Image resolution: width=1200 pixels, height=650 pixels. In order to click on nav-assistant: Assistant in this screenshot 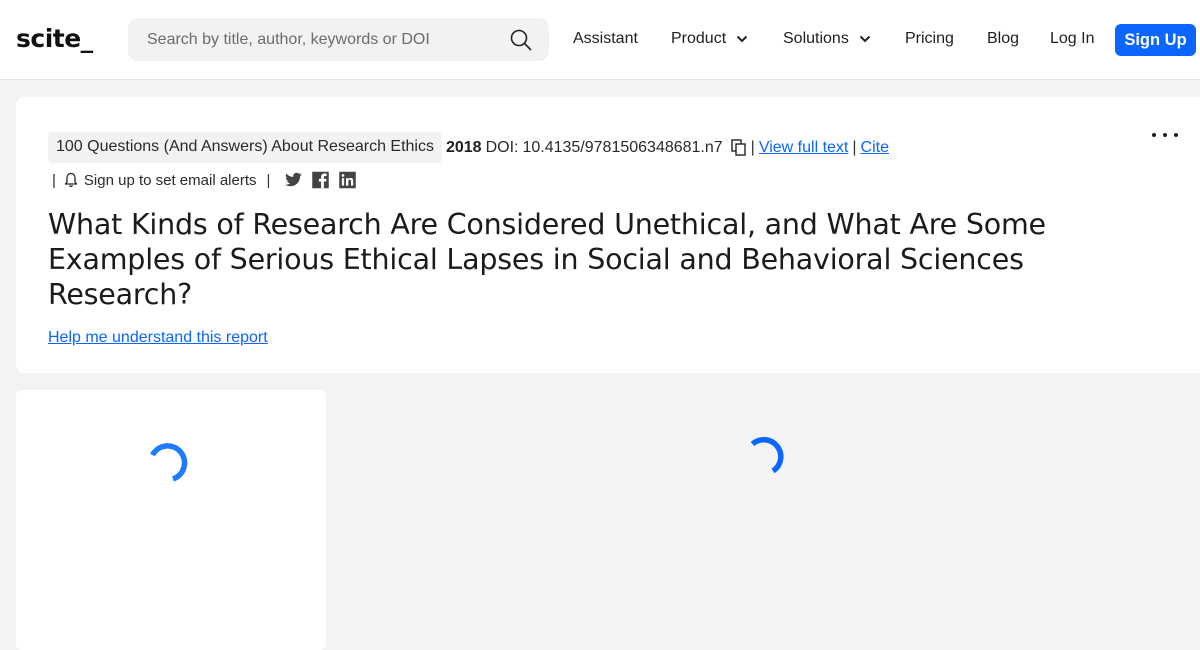, I will do `click(605, 39)`.